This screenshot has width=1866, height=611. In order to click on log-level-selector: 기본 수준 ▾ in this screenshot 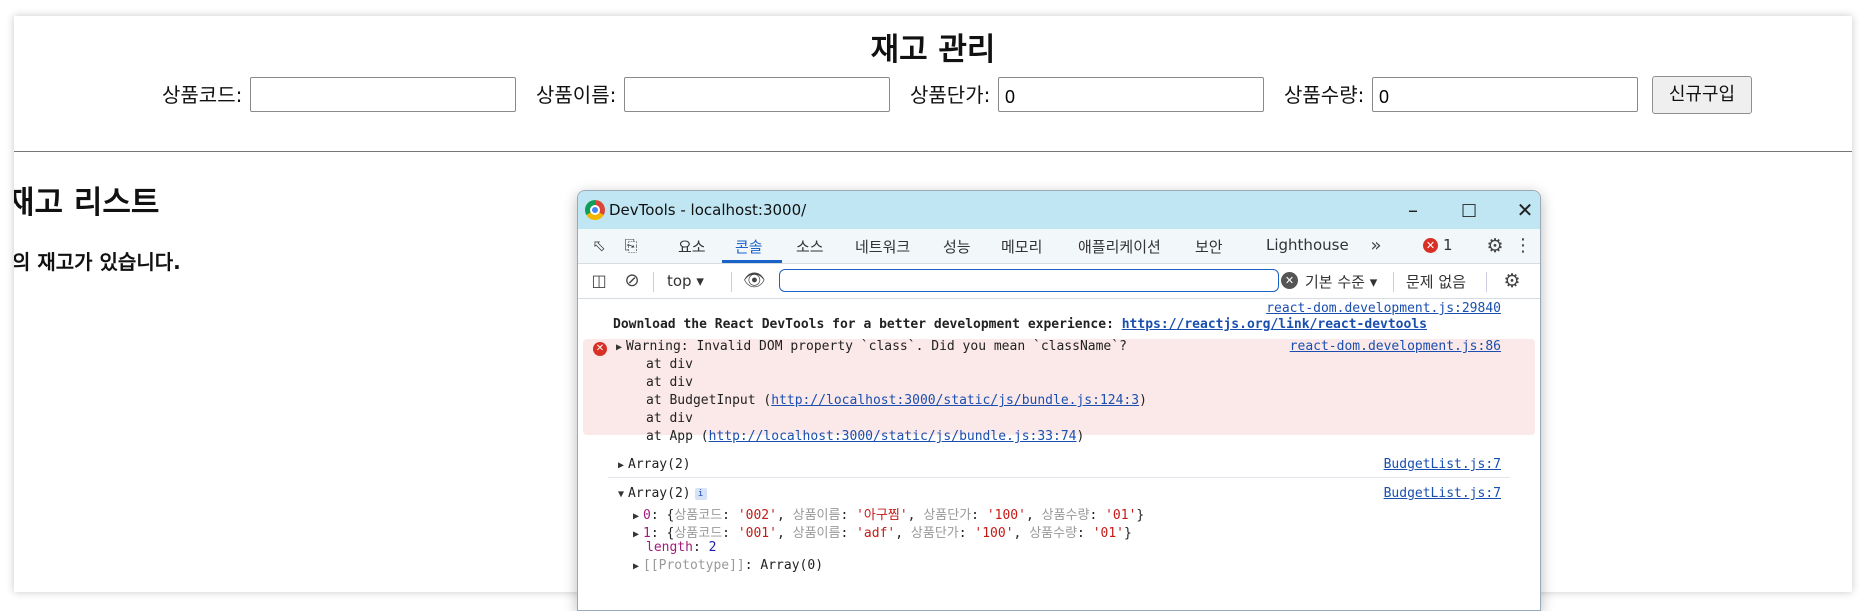, I will do `click(1341, 281)`.